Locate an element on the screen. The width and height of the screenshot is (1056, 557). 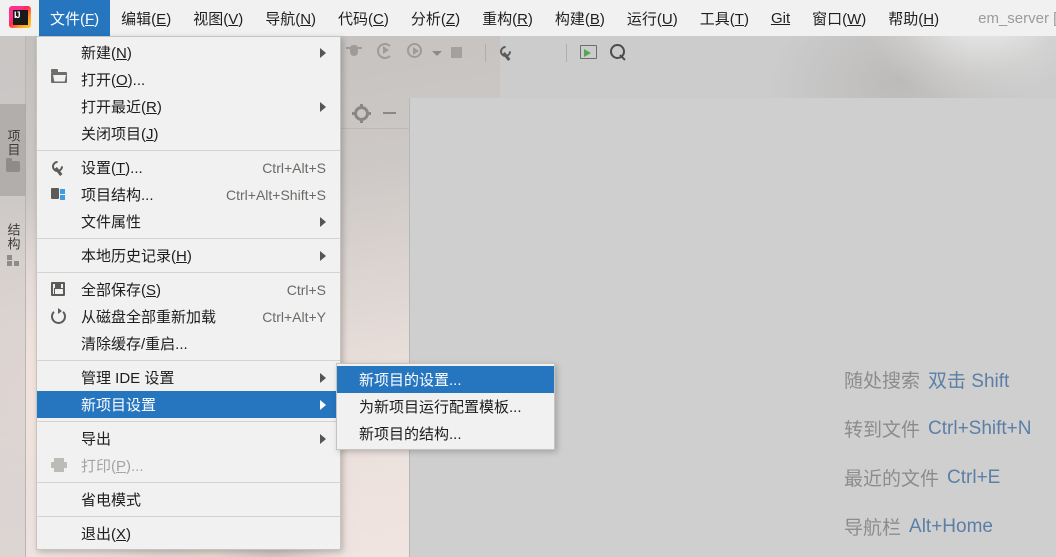
menubar-item-e: 编辑(E) is located at coordinates (146, 18).